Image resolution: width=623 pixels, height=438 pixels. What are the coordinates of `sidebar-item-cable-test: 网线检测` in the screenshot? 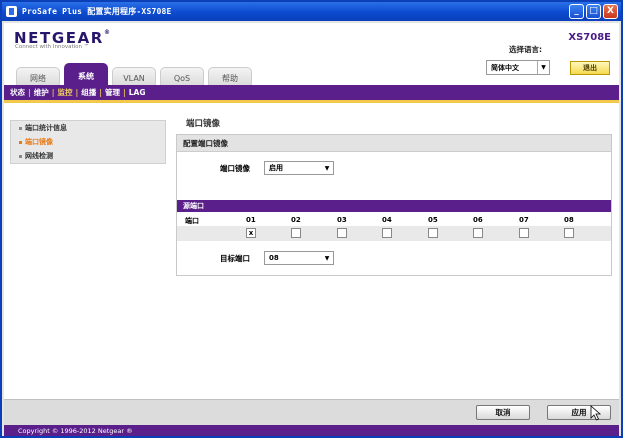 It's located at (88, 156).